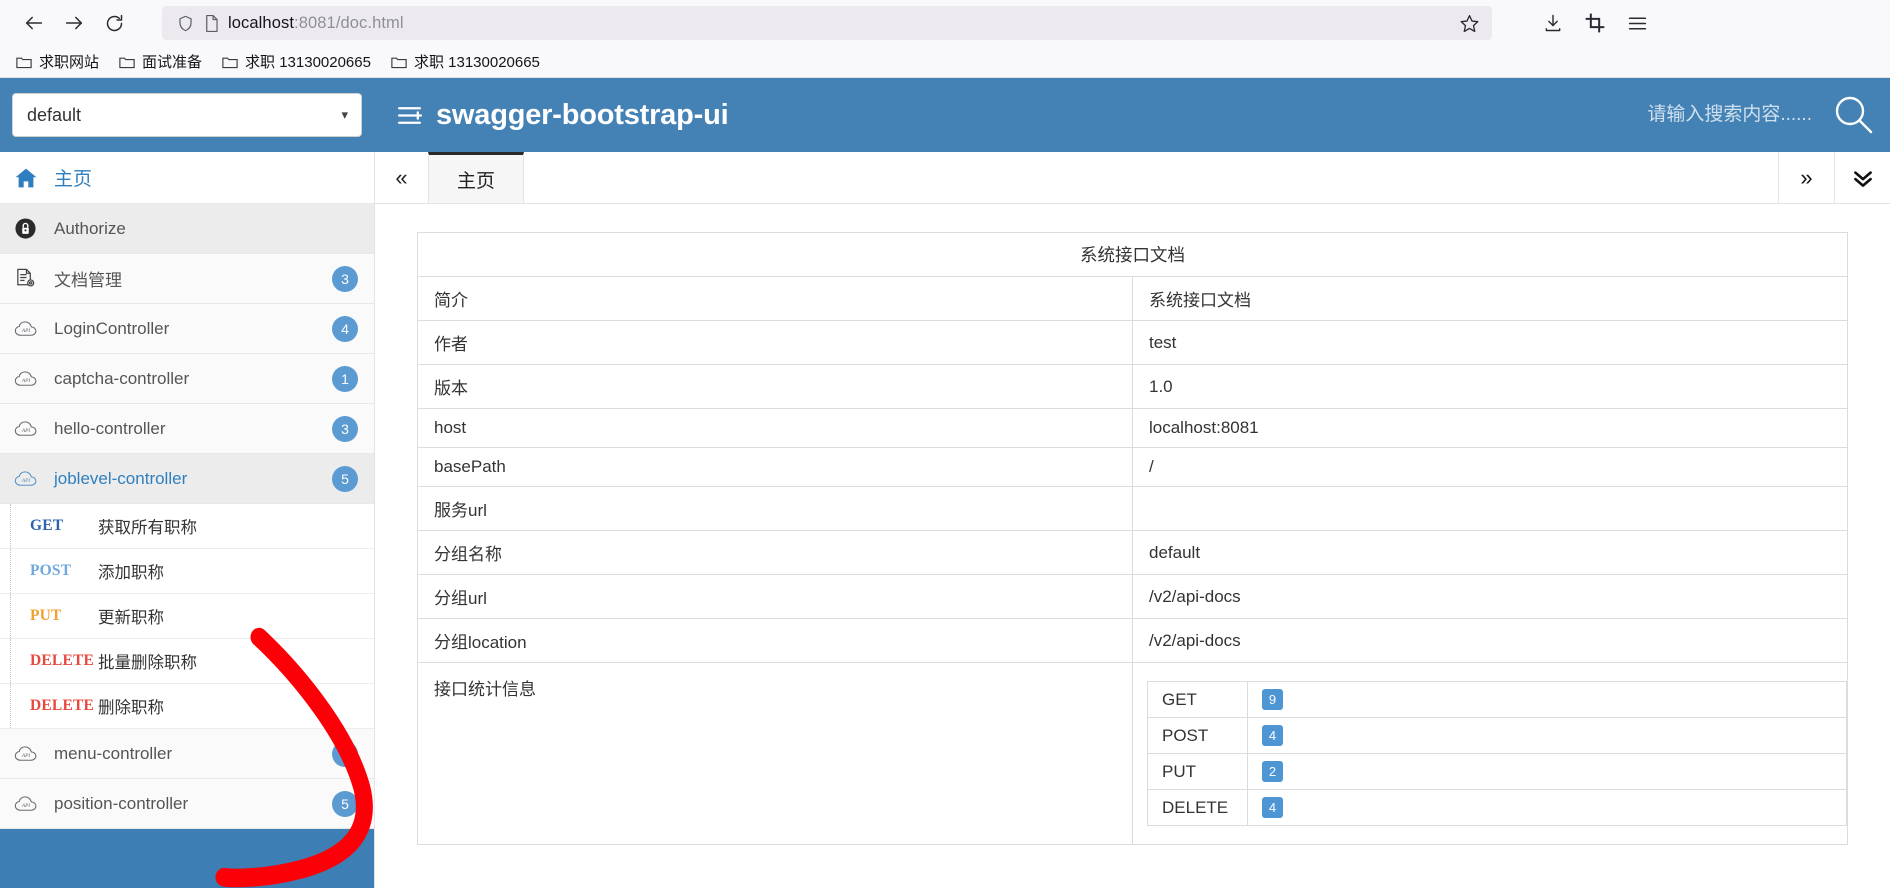  Describe the element at coordinates (51, 570) in the screenshot. I see `endpoint-method: POST` at that location.